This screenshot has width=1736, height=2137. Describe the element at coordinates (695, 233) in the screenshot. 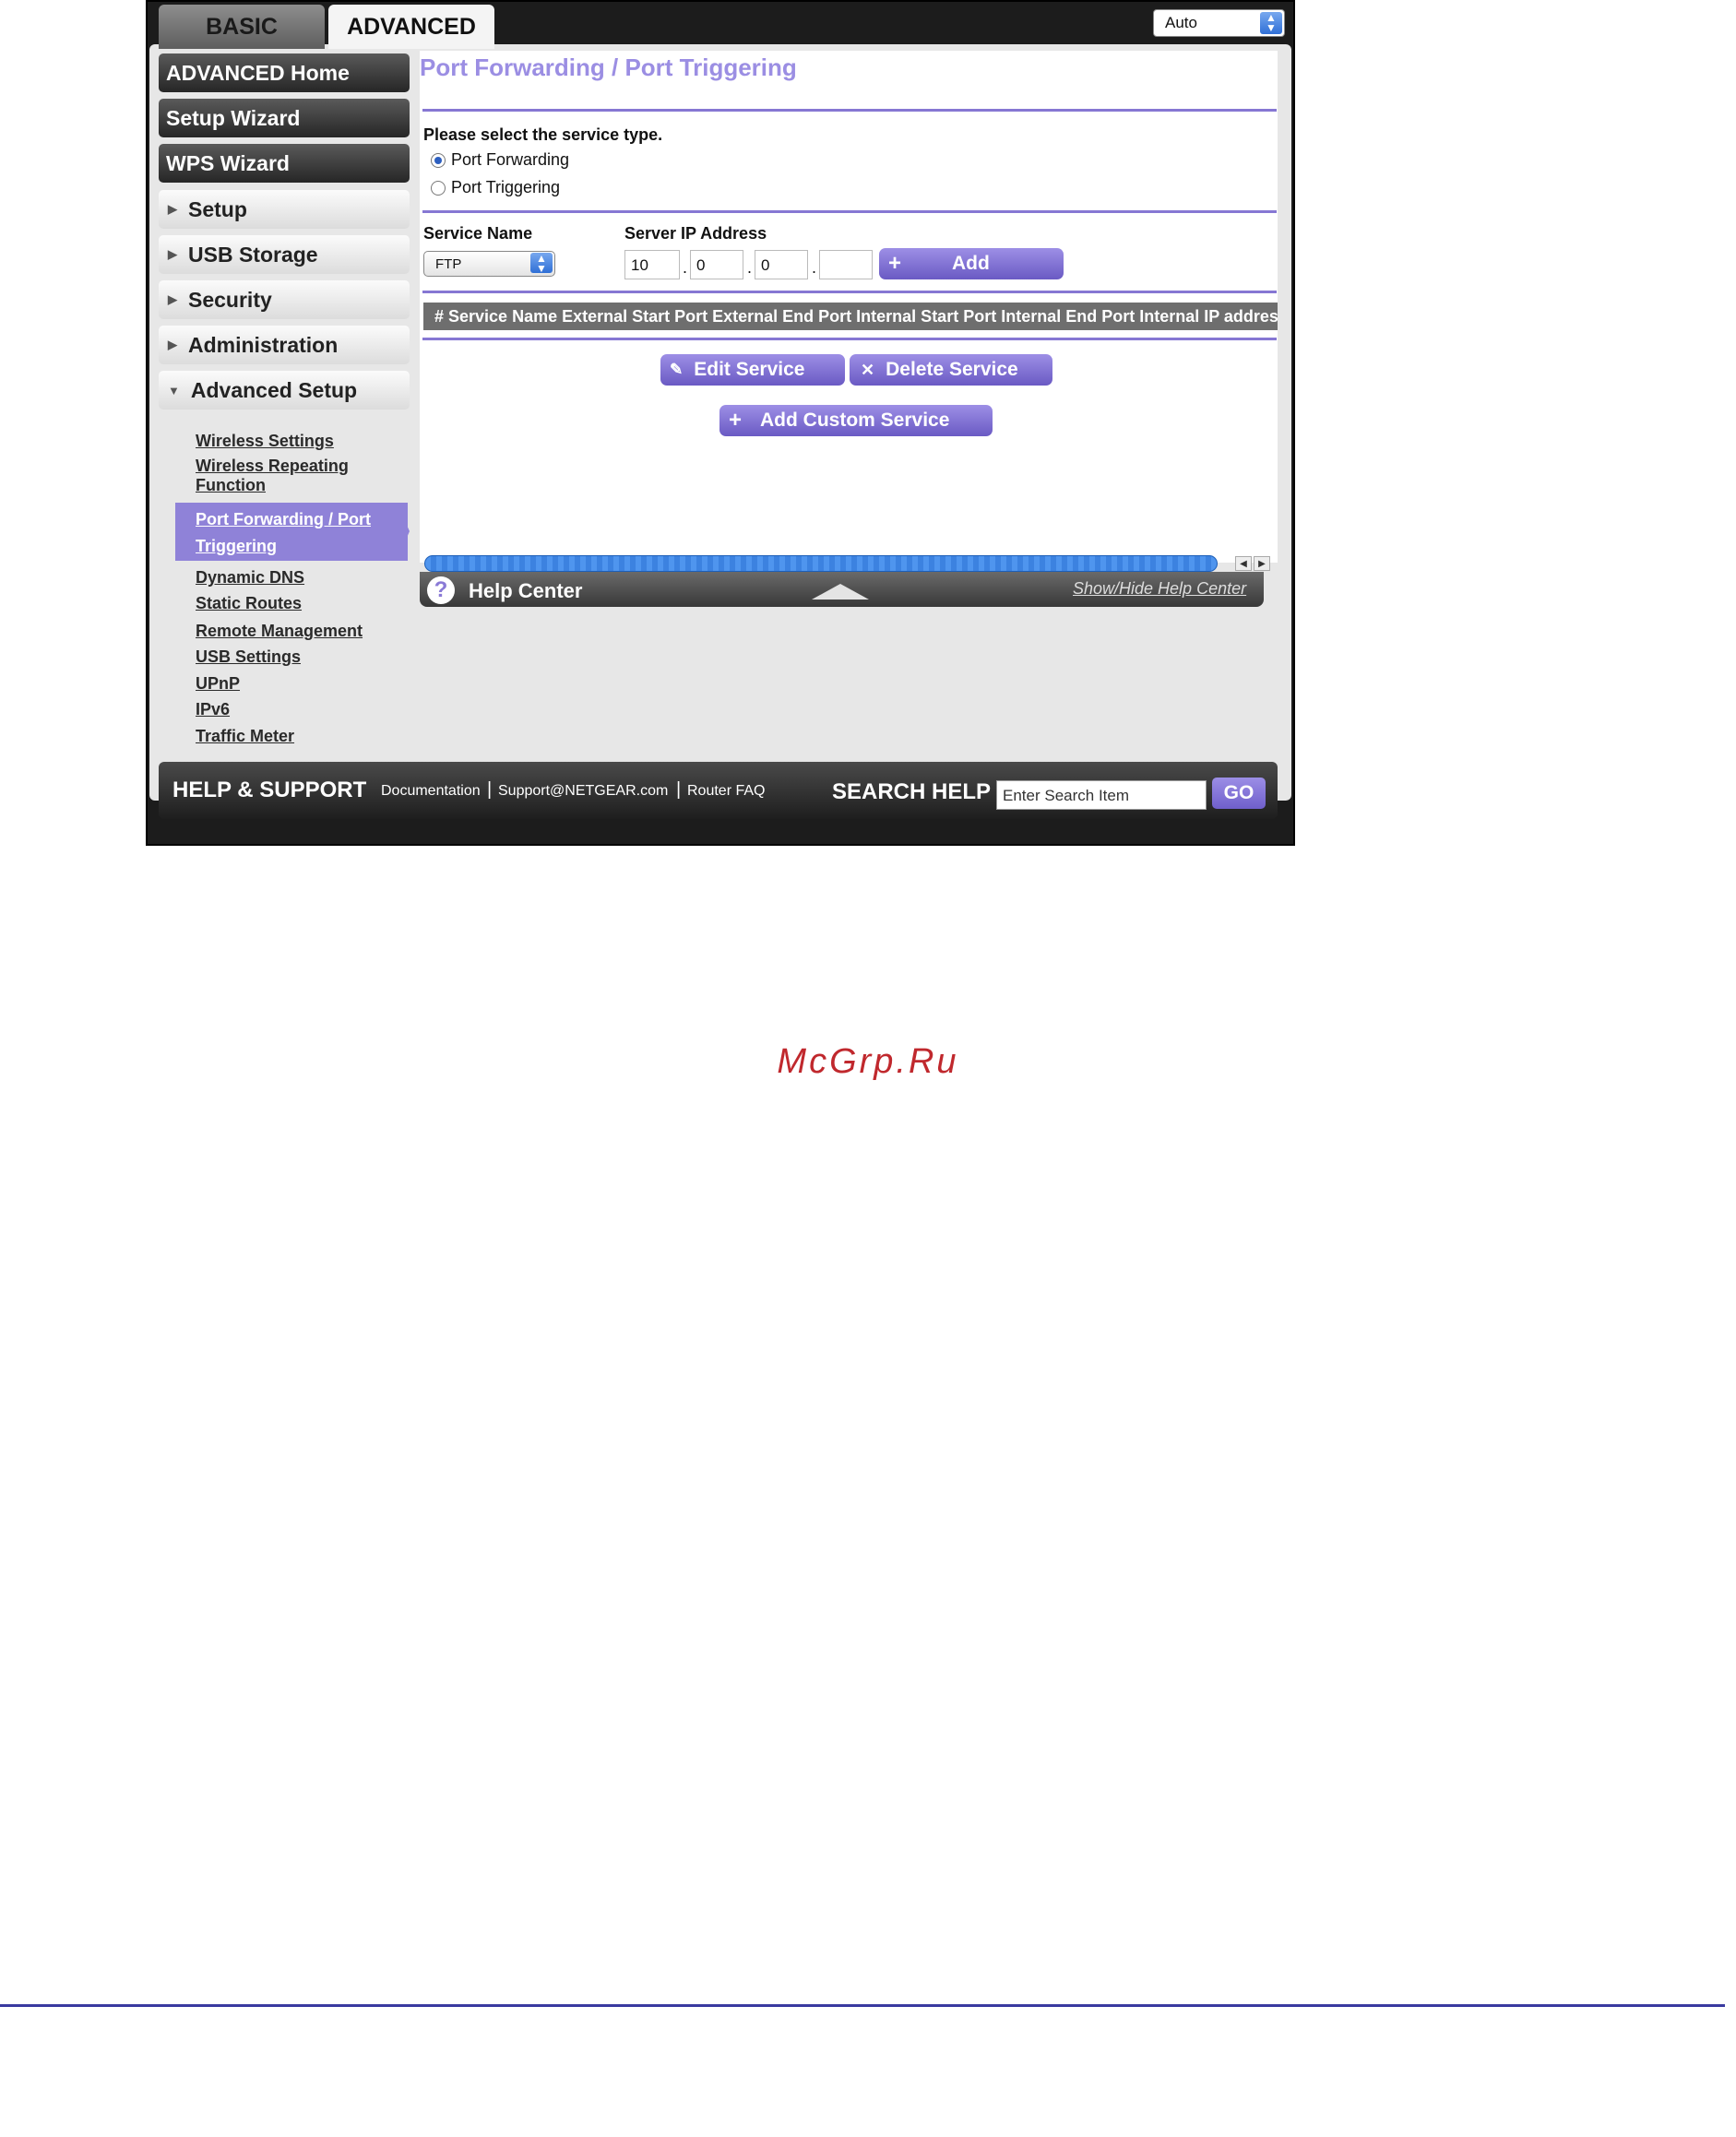

I see `server-ip-label: Server IP Address` at that location.